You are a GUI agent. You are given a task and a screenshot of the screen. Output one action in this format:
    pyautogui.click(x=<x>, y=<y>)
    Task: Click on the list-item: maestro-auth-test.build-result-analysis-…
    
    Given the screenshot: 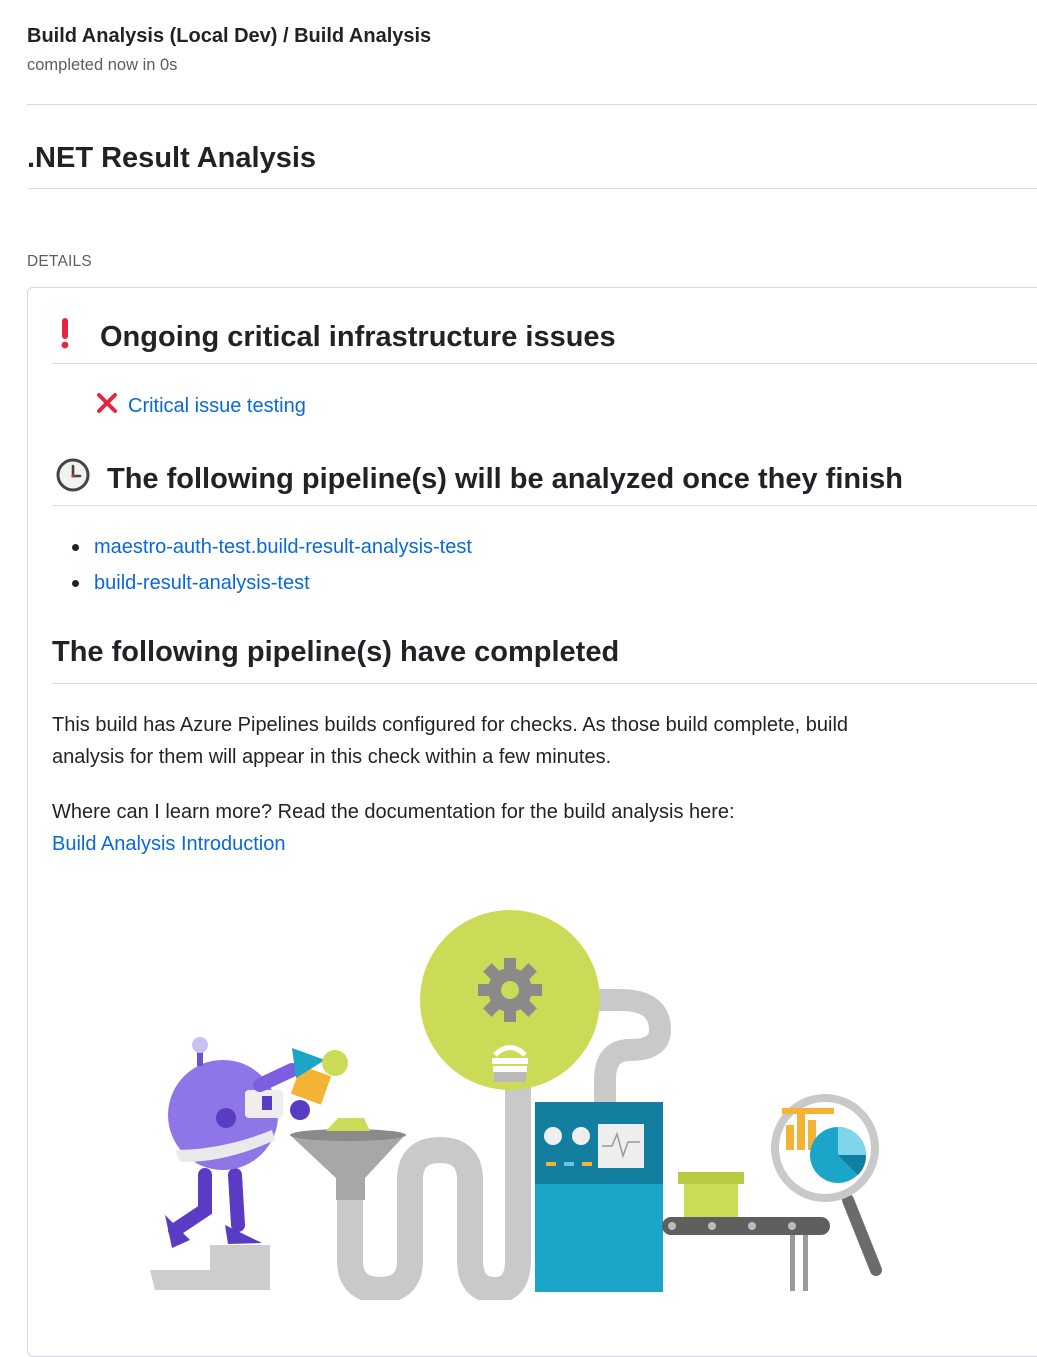 What is the action you would take?
    pyautogui.click(x=272, y=551)
    